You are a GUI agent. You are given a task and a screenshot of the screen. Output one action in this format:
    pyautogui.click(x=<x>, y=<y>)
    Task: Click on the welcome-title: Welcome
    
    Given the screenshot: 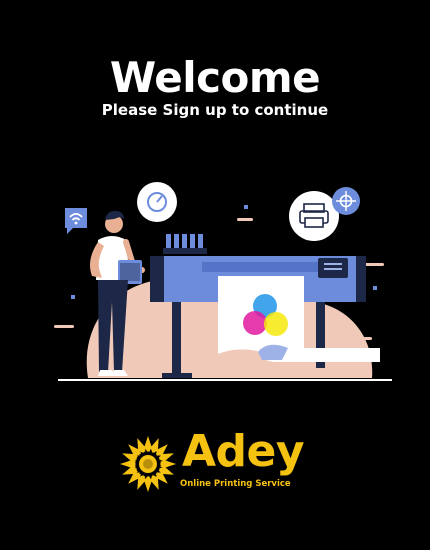 What is the action you would take?
    pyautogui.click(x=215, y=77)
    